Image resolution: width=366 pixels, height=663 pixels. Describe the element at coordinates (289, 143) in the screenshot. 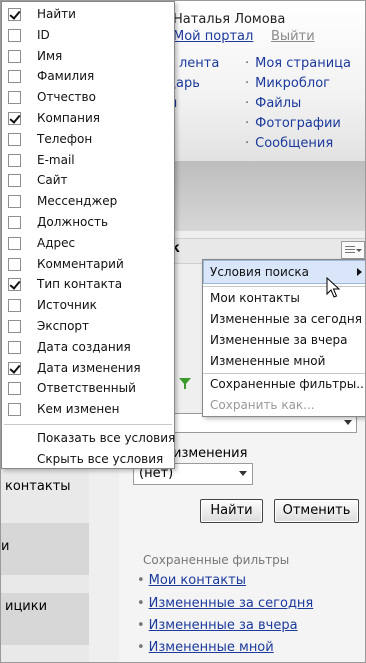

I see `nav-item-messages: · Сообщения` at that location.